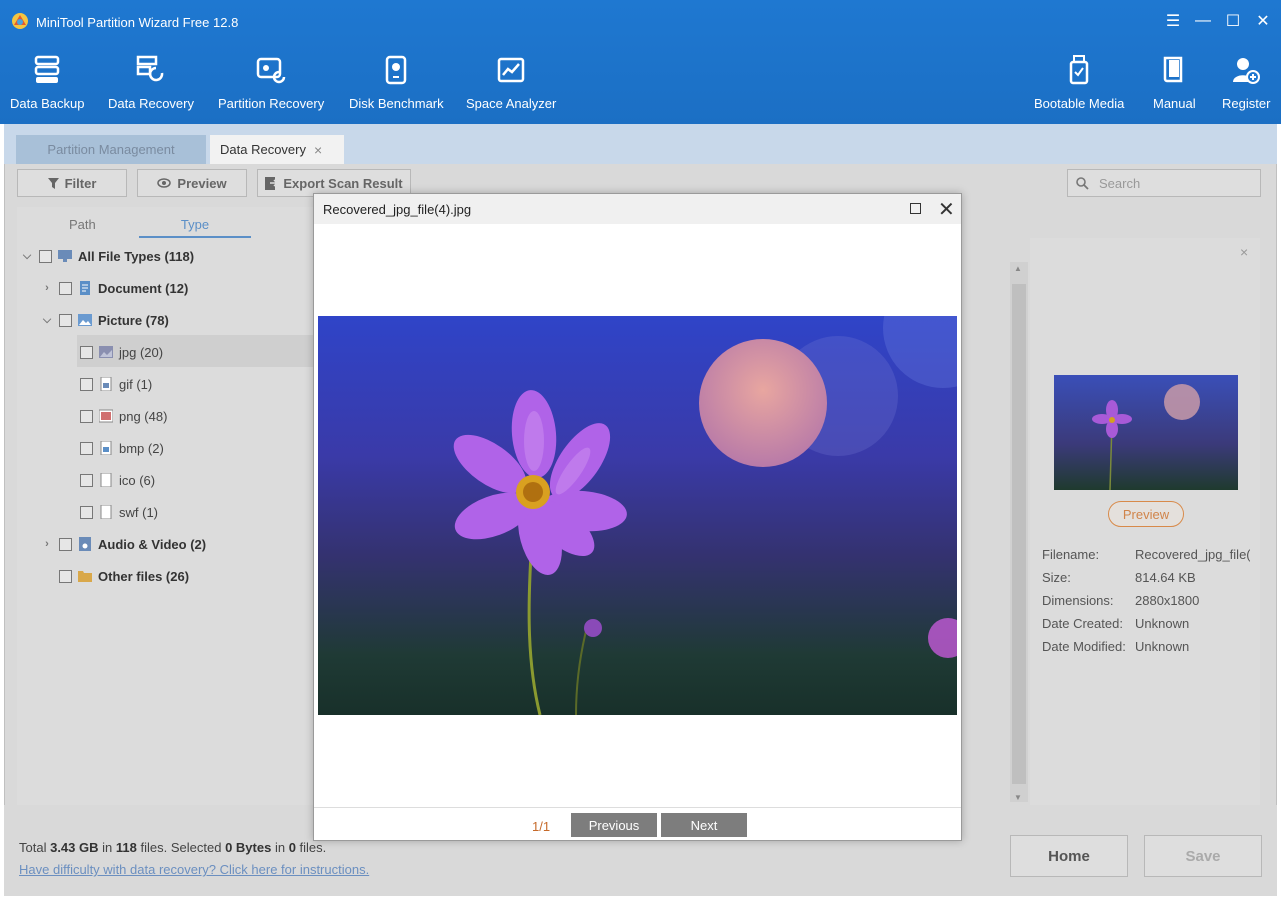 This screenshot has width=1281, height=900. Describe the element at coordinates (117, 480) in the screenshot. I see `tree-item-ico: ico (6)` at that location.